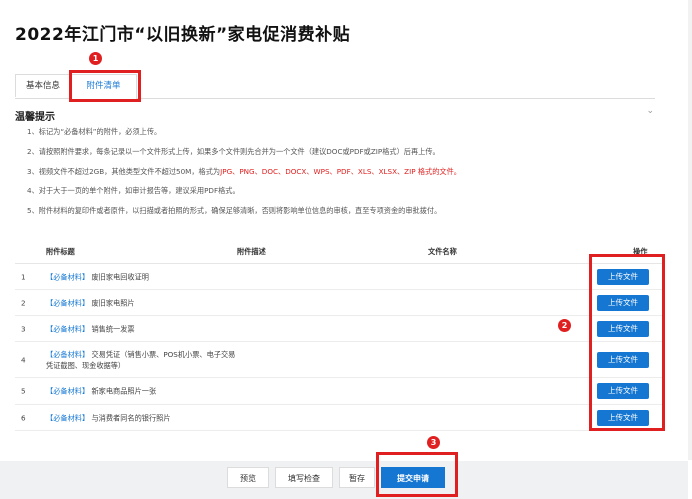 The height and width of the screenshot is (499, 692). What do you see at coordinates (357, 477) in the screenshot?
I see `save-draft-button: 暂存` at bounding box center [357, 477].